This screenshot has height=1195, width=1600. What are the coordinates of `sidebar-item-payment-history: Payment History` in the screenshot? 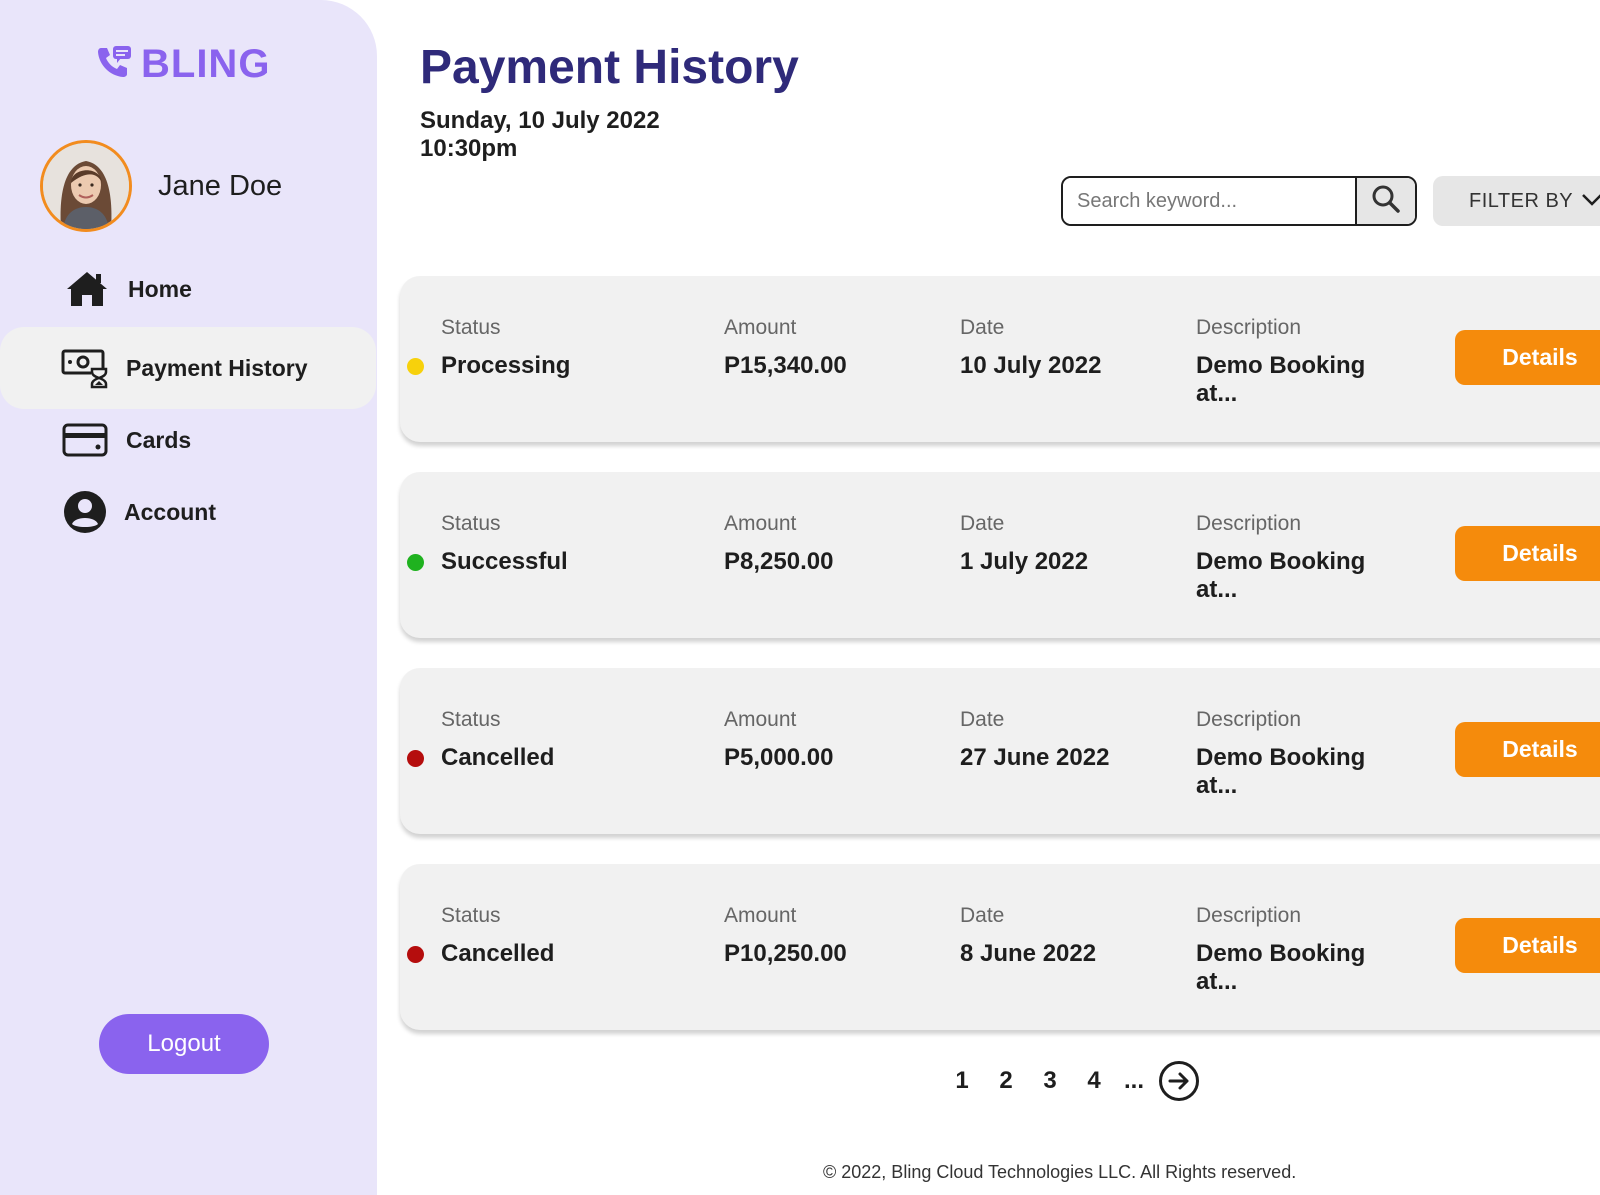 It's located at (188, 368).